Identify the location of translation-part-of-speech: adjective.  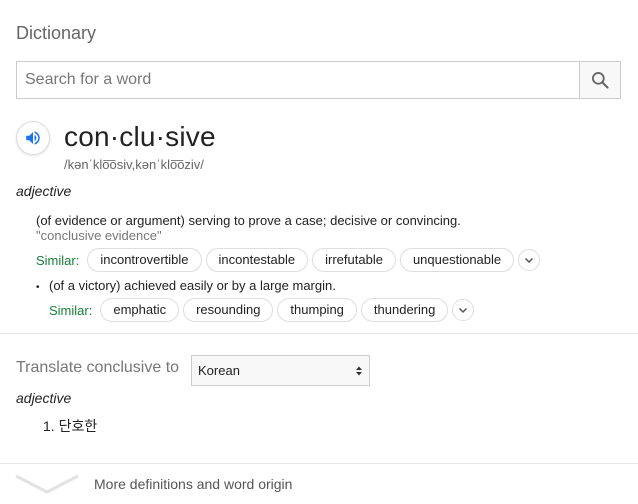
(44, 398).